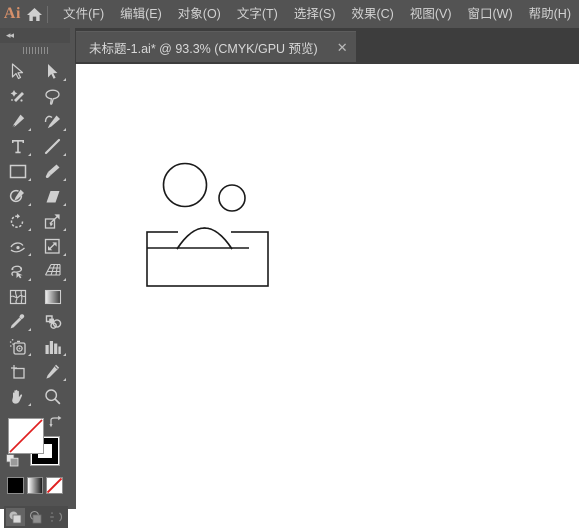  What do you see at coordinates (35, 485) in the screenshot?
I see `gradient-mode-button` at bounding box center [35, 485].